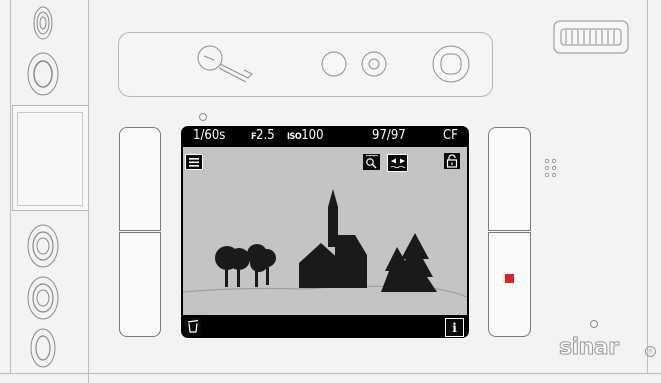 This screenshot has height=383, width=661. Describe the element at coordinates (43, 23) in the screenshot. I see `top-left-screw-icon` at that location.